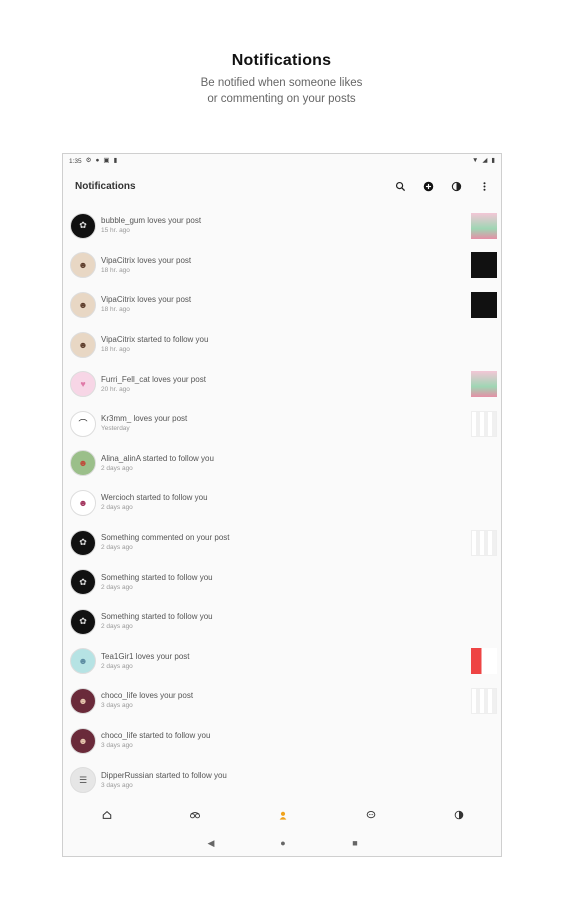 Image resolution: width=563 pixels, height=900 pixels. What do you see at coordinates (484, 186) in the screenshot?
I see `more-vert-icon` at bounding box center [484, 186].